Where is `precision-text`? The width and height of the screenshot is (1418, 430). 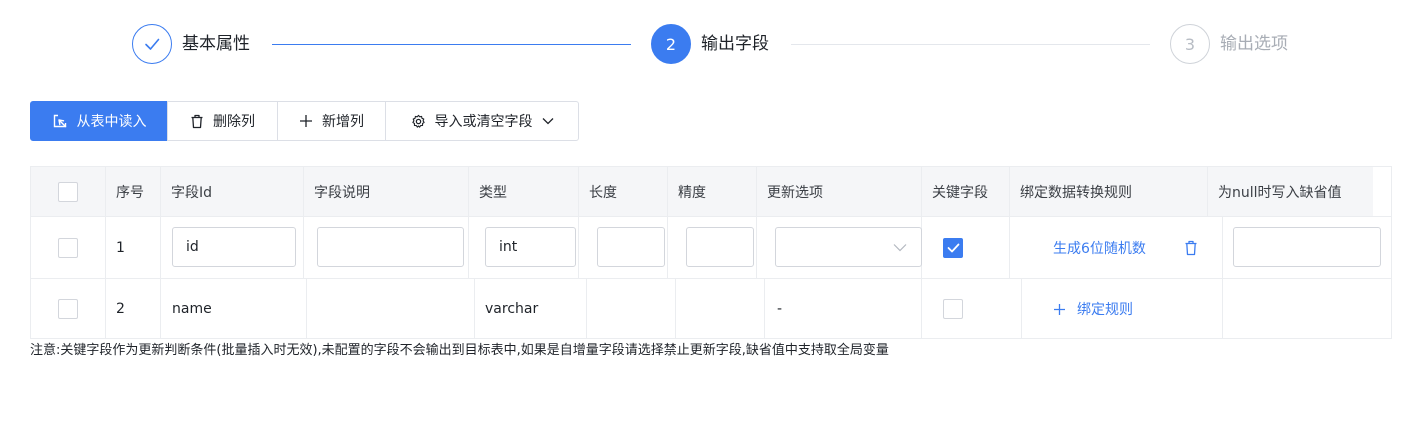
precision-text is located at coordinates (720, 309).